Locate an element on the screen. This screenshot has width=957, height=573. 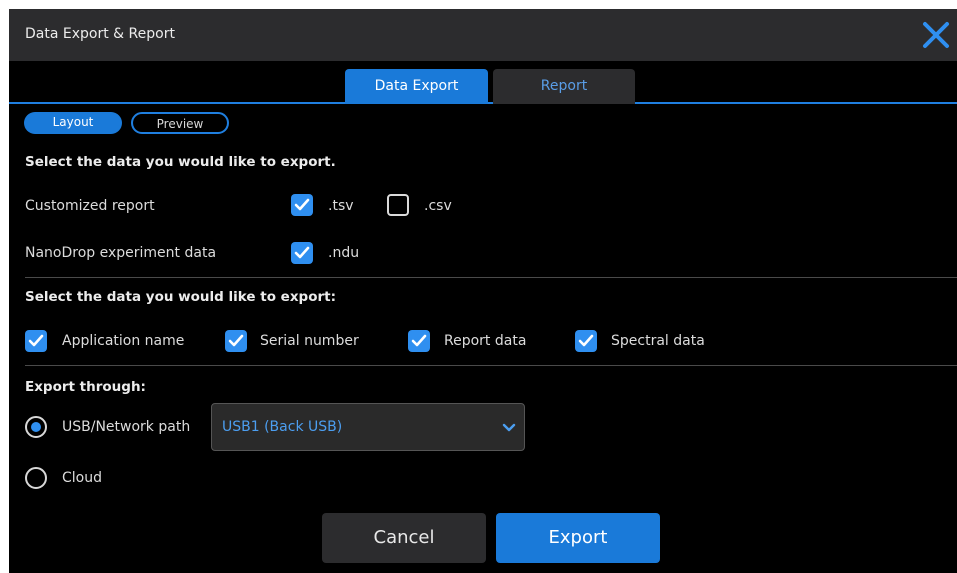
usb-network-label: USB/Network path is located at coordinates (126, 427).